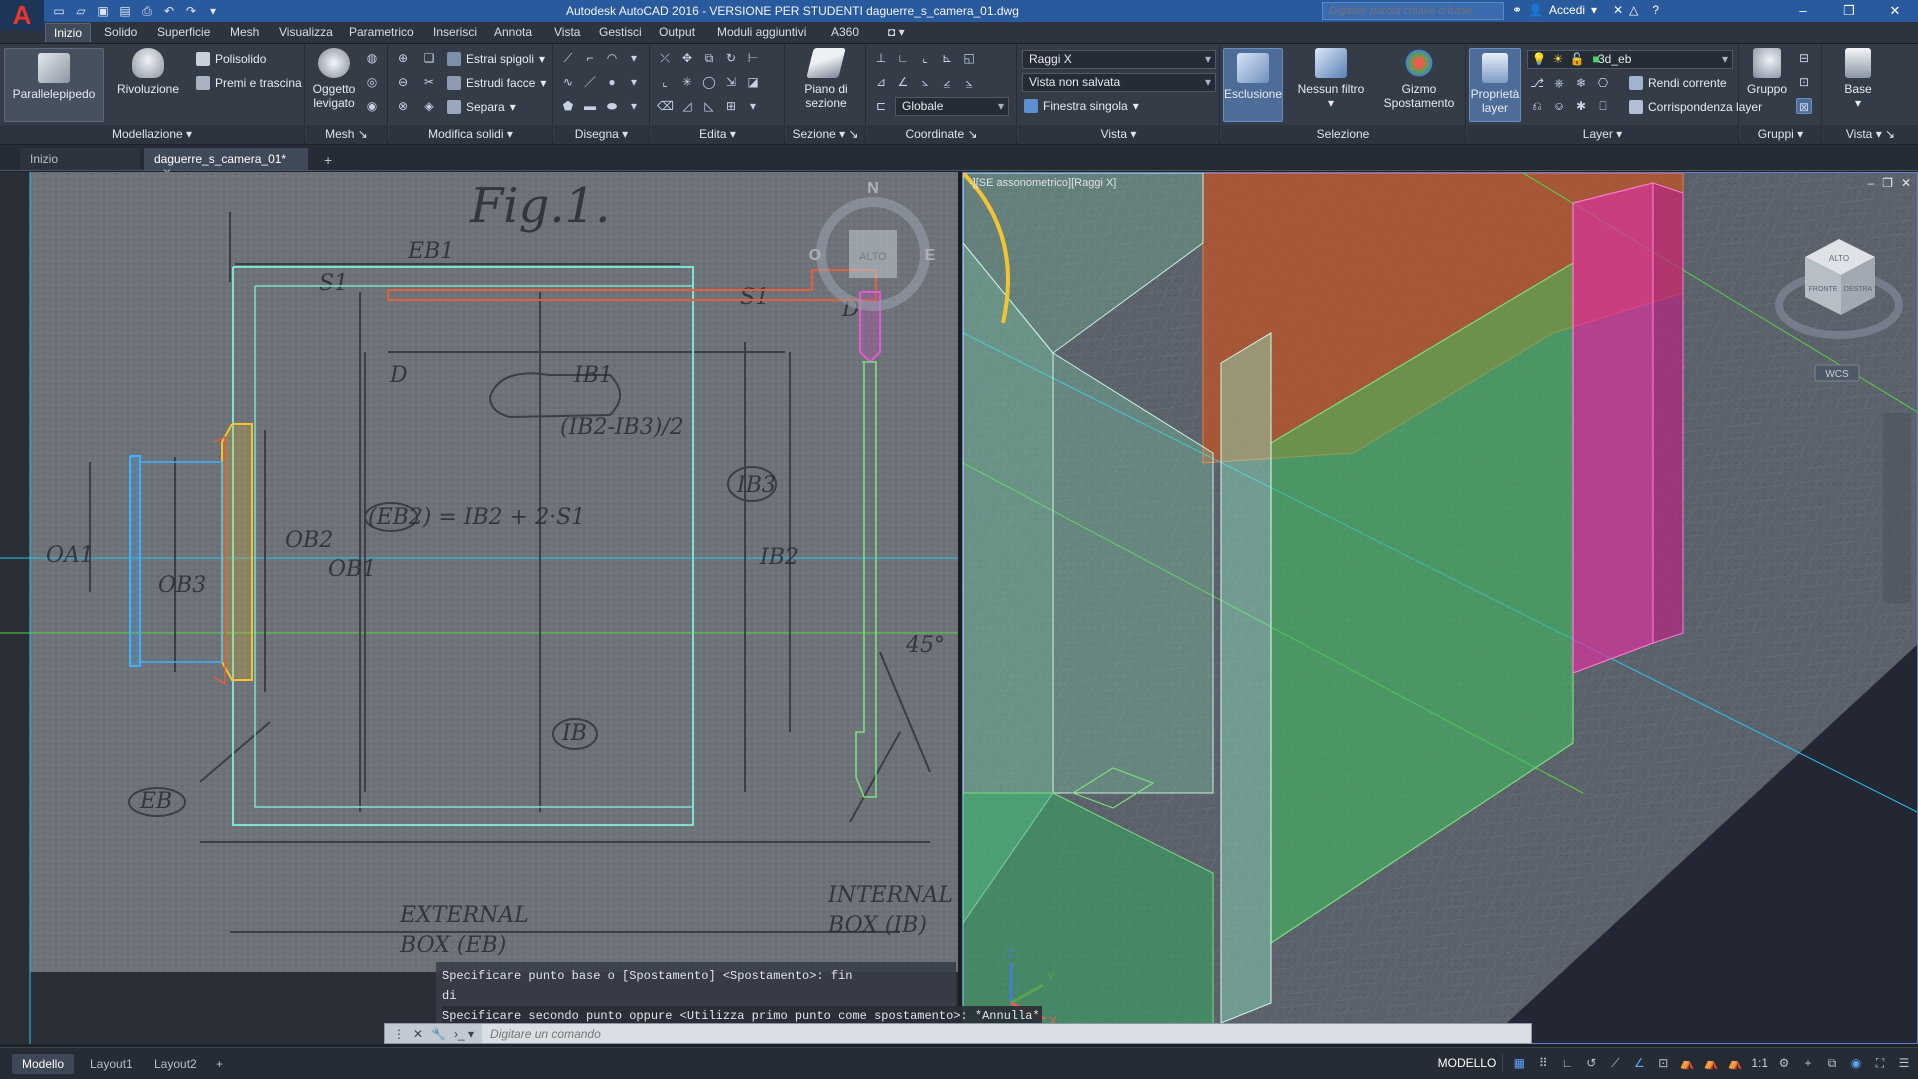  What do you see at coordinates (903, 82) in the screenshot?
I see `ucs-3point-icon: ∠` at bounding box center [903, 82].